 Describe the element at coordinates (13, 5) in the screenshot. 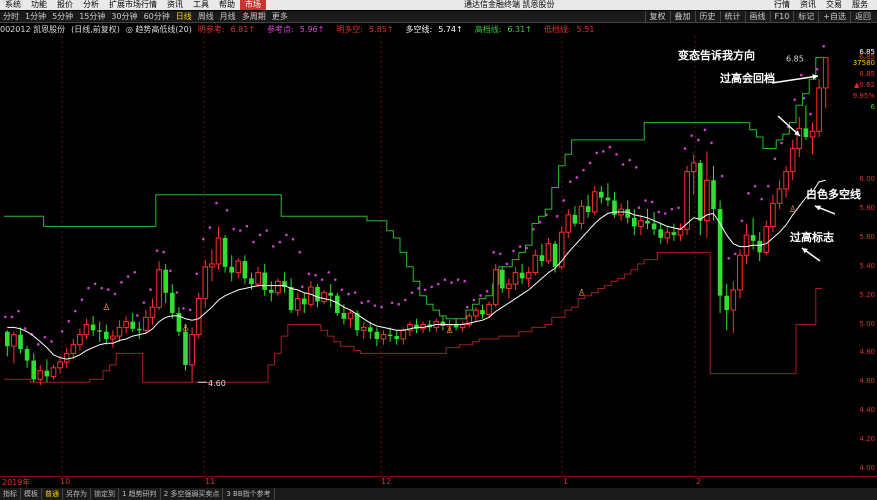

I see `menu-system: 系统` at that location.